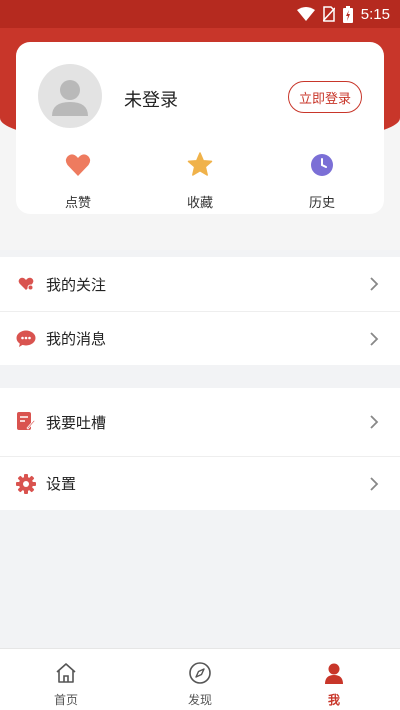 This screenshot has height=710, width=400. I want to click on quick-action-label: 点赞, so click(77, 203).